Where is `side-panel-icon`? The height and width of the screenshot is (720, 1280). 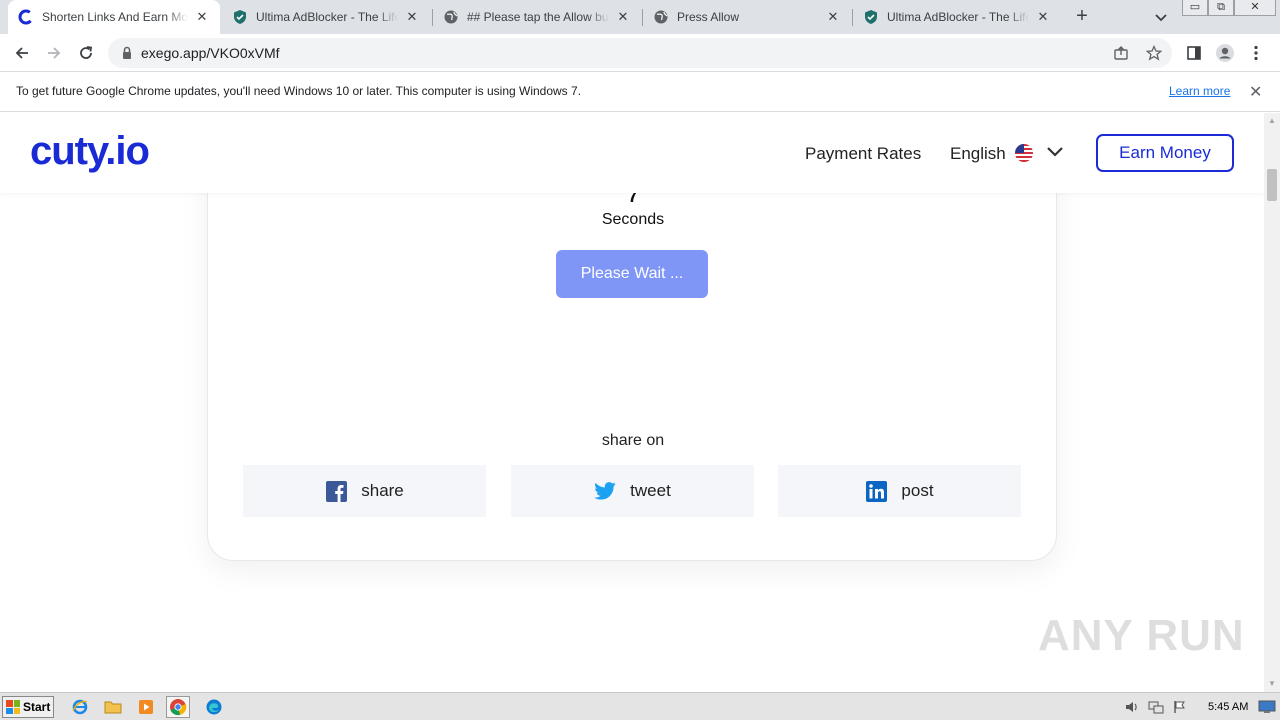
side-panel-icon is located at coordinates (1194, 53).